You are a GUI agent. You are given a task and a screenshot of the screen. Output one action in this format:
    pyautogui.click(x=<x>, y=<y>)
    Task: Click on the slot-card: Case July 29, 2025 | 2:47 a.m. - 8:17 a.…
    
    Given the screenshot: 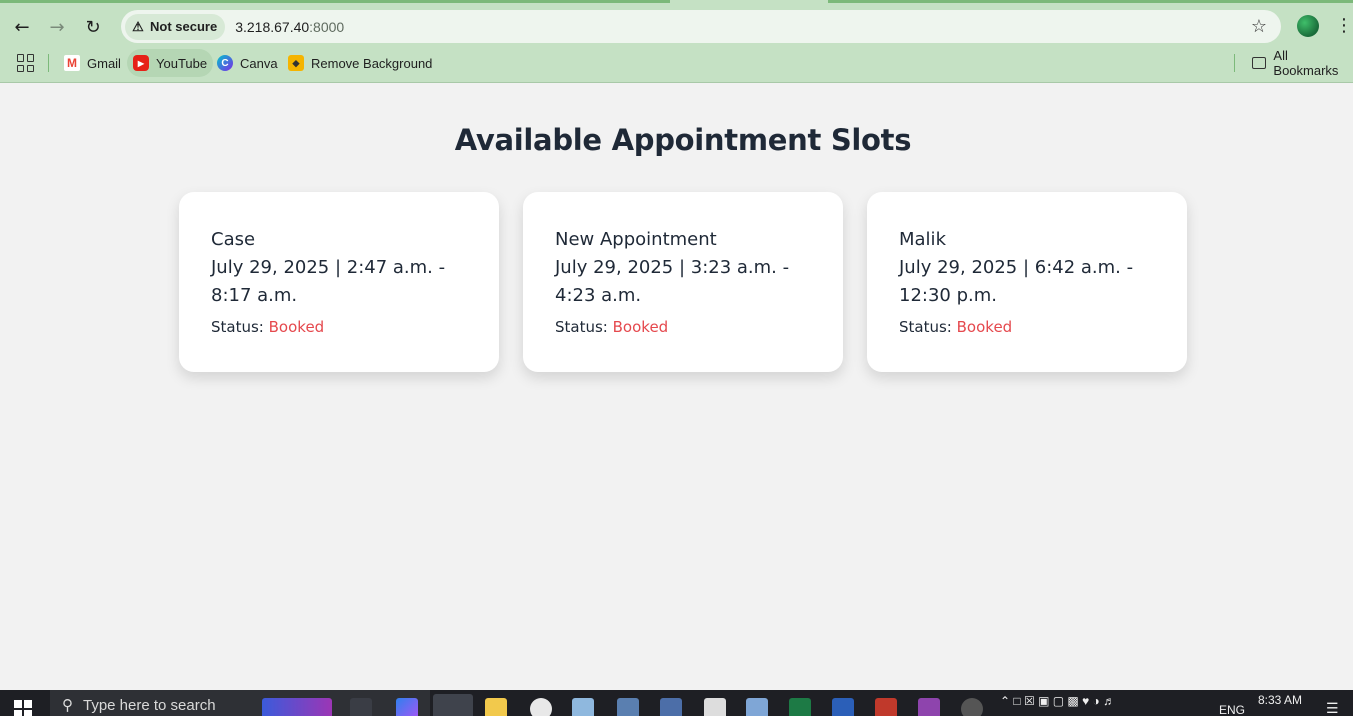 What is the action you would take?
    pyautogui.click(x=339, y=282)
    